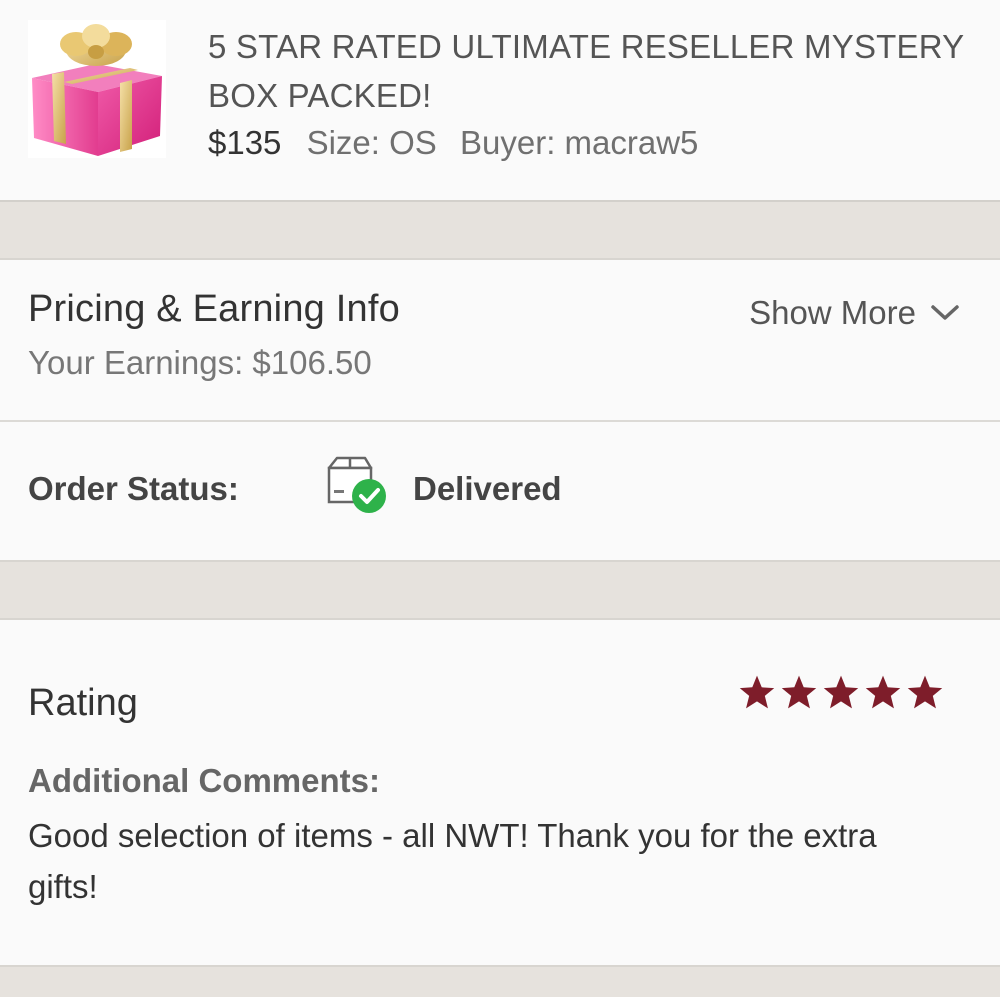  What do you see at coordinates (133, 488) in the screenshot?
I see `order-status-label: Order Status:` at bounding box center [133, 488].